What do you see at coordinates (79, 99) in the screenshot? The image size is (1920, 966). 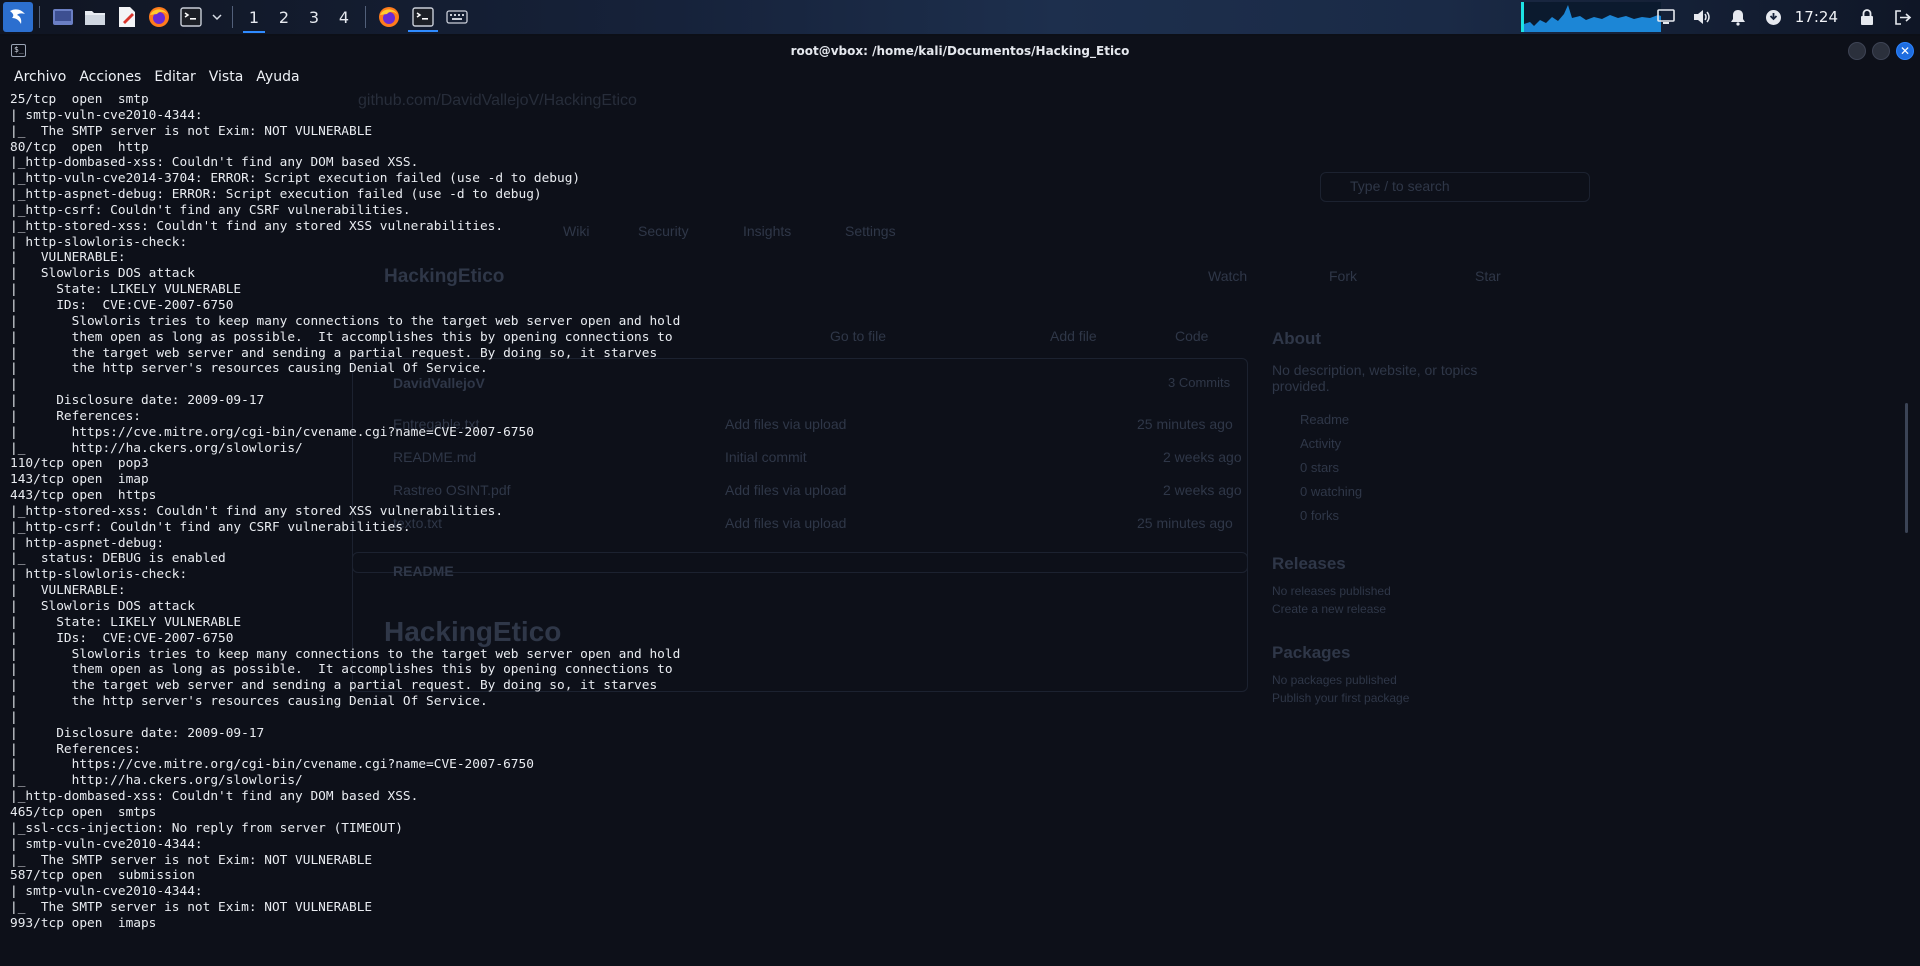 I see `terminal-line: 25/tcp open smtp` at bounding box center [79, 99].